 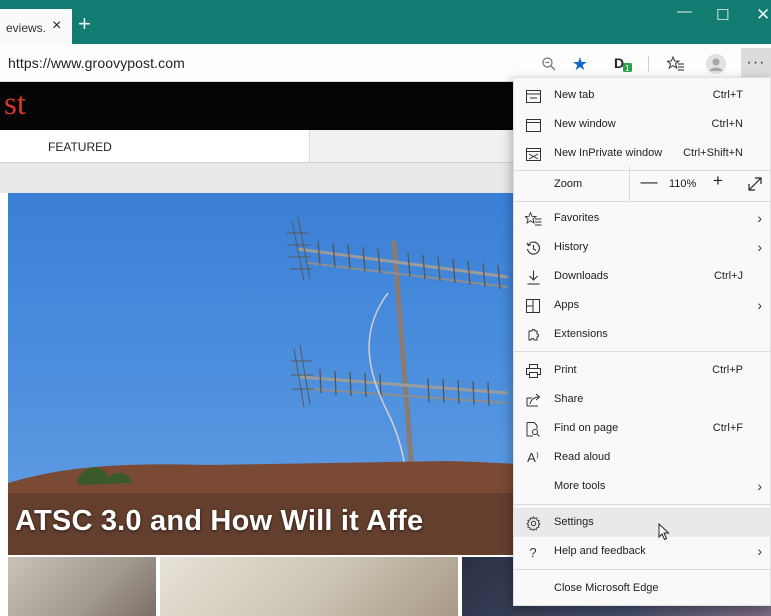 I want to click on shortcut-label: Ctrl+F, so click(x=727, y=428).